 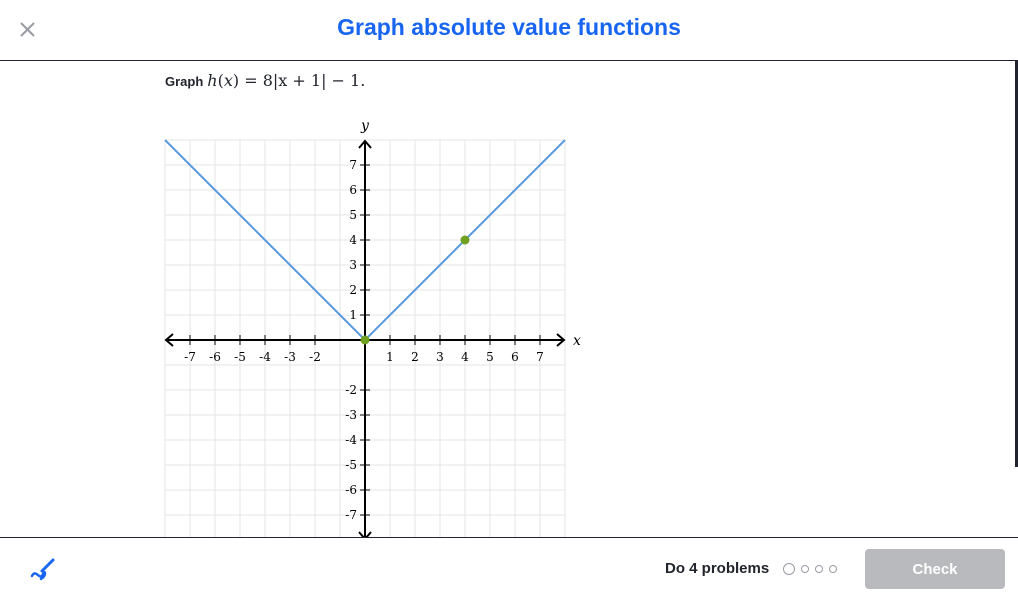 I want to click on x-tick-label: -6, so click(x=215, y=357).